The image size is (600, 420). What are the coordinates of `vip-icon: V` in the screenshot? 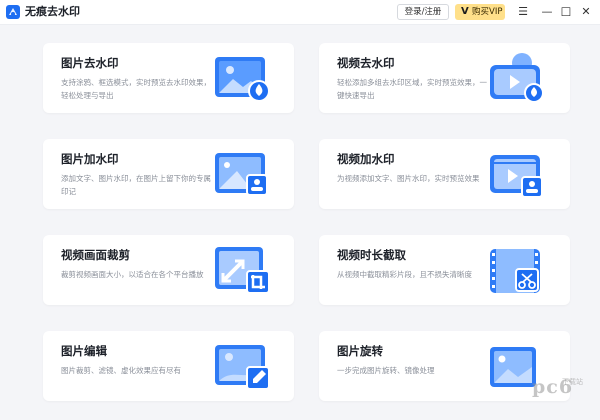 It's located at (465, 11).